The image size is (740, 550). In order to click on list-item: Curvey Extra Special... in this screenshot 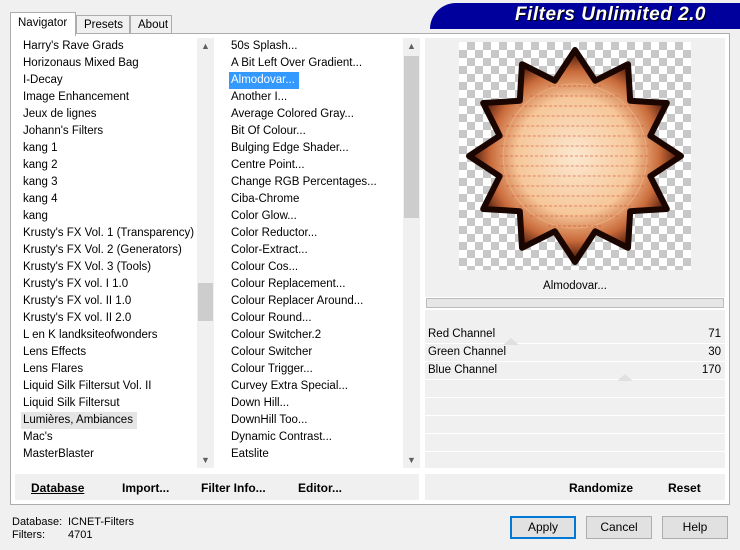, I will do `click(316, 386)`.